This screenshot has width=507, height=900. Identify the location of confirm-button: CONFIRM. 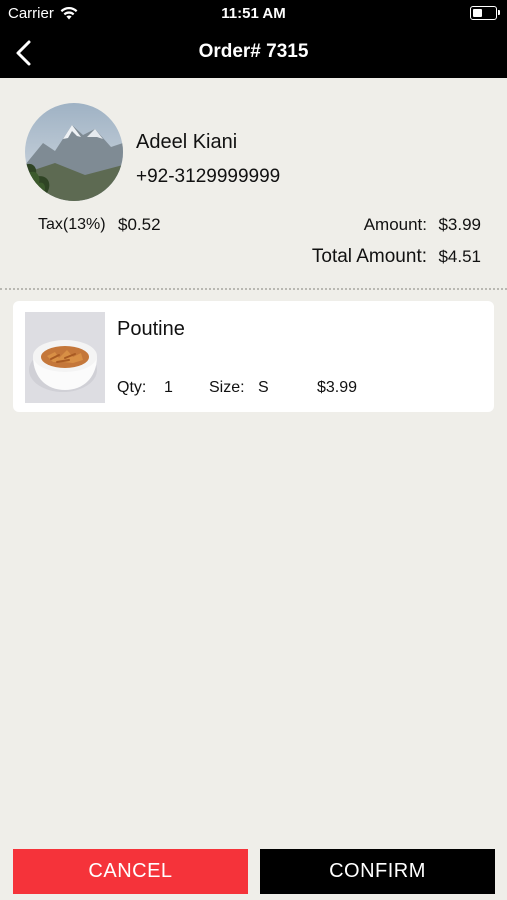
(377, 871).